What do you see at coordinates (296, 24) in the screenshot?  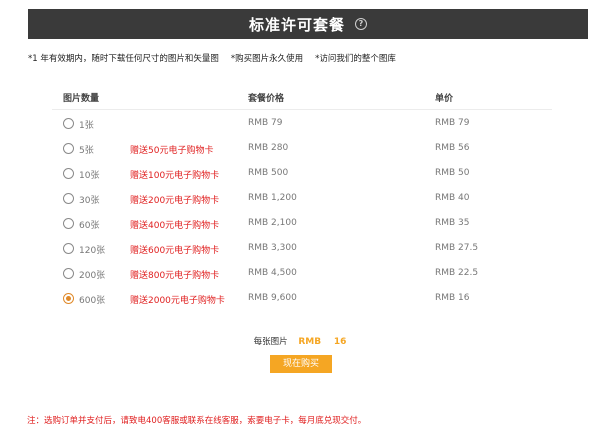 I see `package-title: 标准许可套餐` at bounding box center [296, 24].